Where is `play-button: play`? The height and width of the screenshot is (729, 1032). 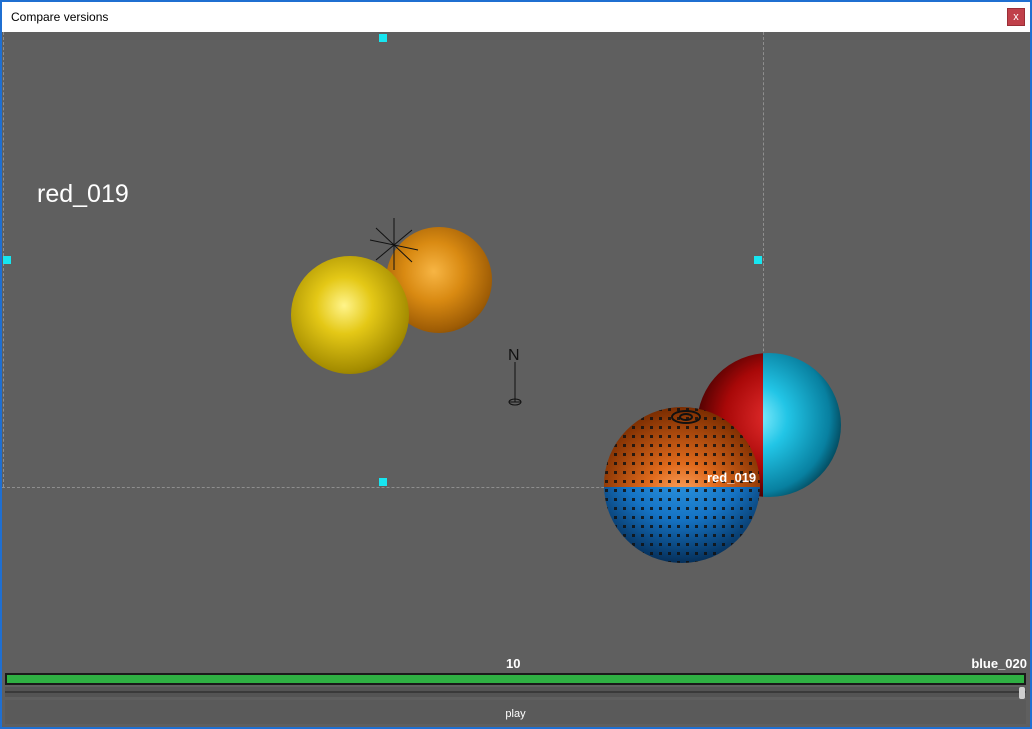
play-button: play is located at coordinates (515, 712).